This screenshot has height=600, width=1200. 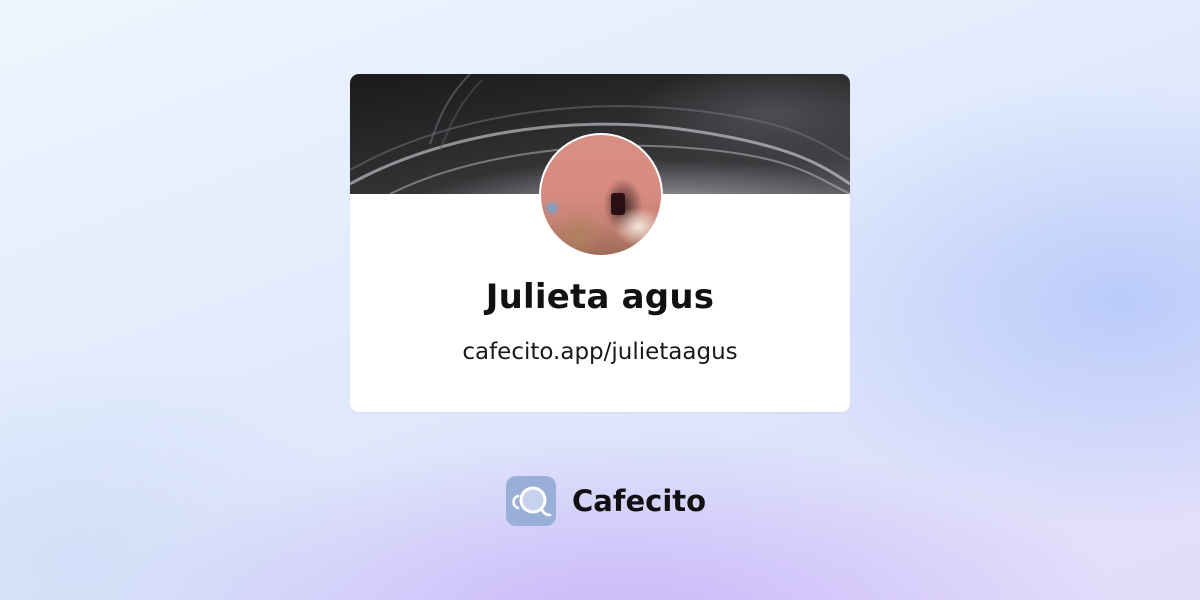 I want to click on profile-url: cafecito.app/julietaagus, so click(x=600, y=352).